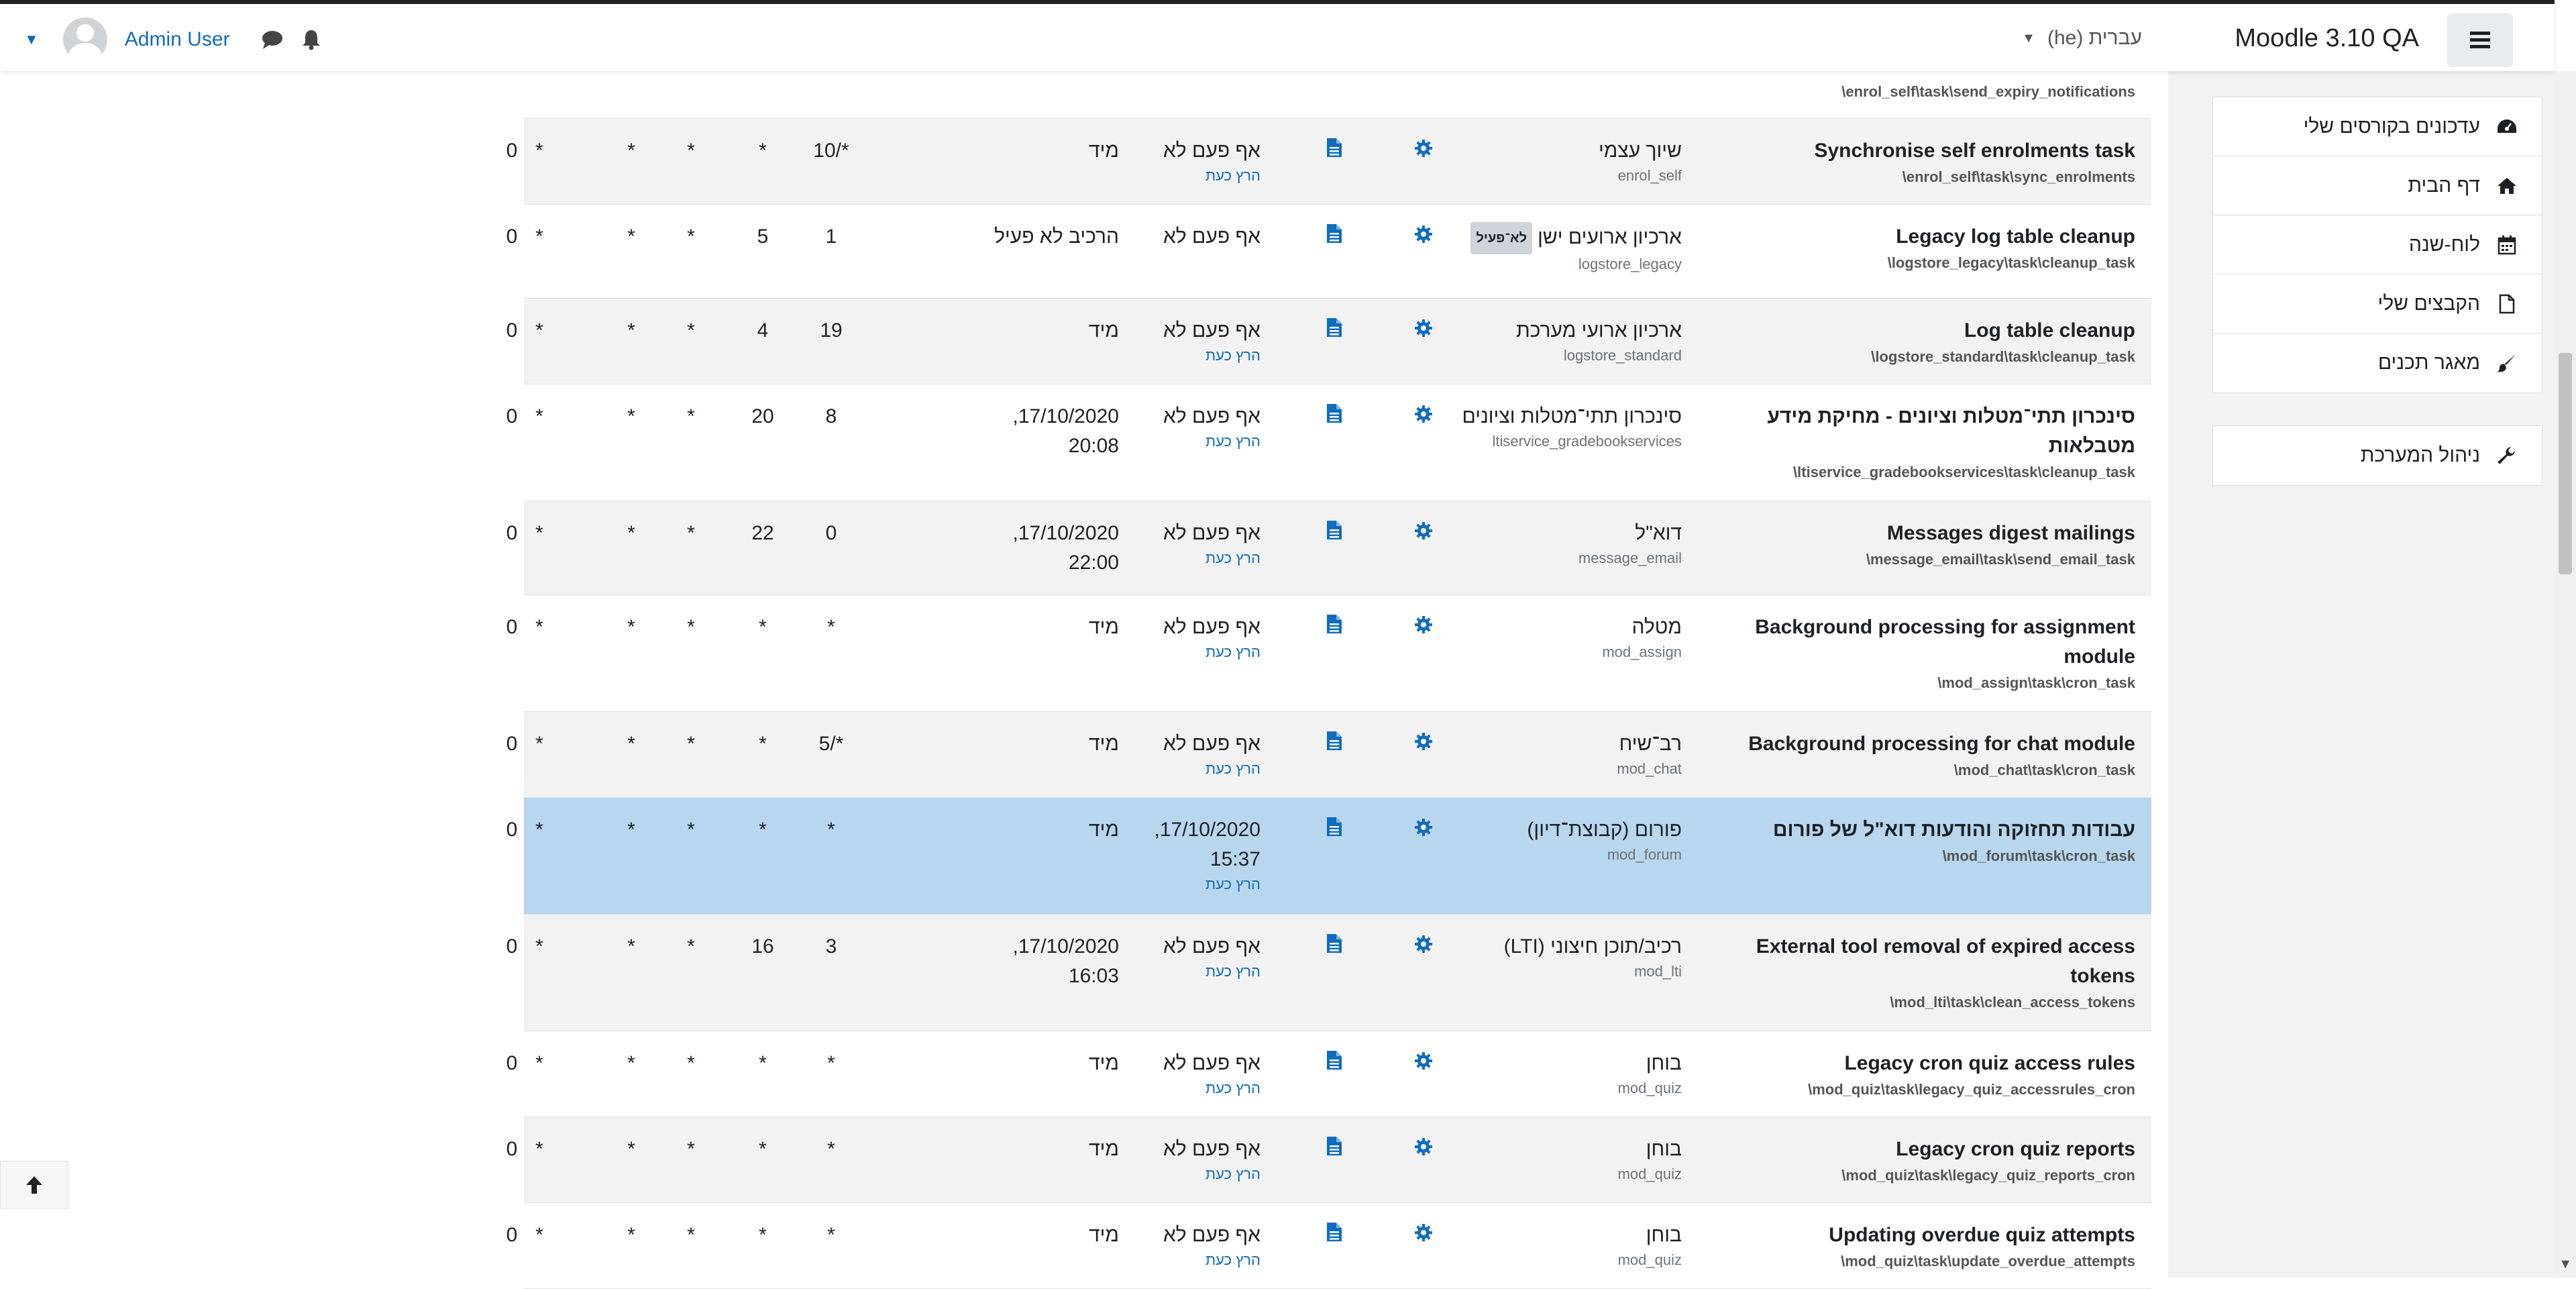  What do you see at coordinates (2377, 304) in the screenshot?
I see `nav-item-private-files: הקבצים שלי` at bounding box center [2377, 304].